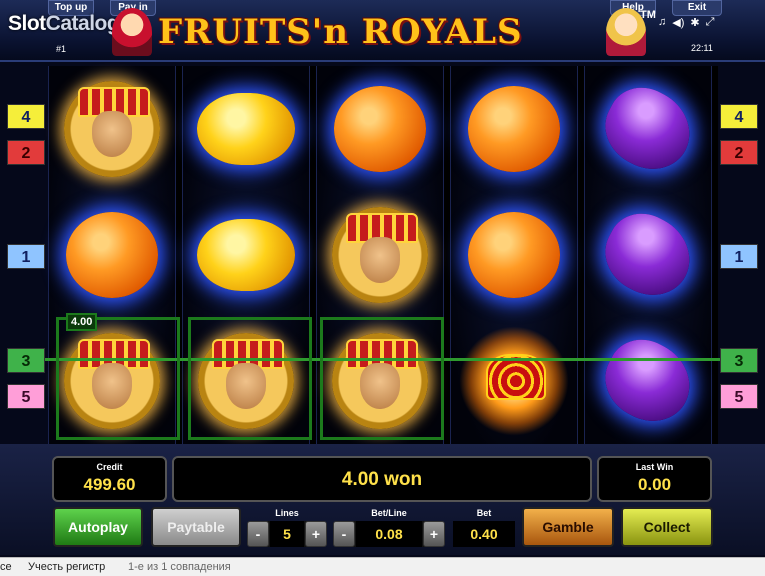 This screenshot has height=576, width=765. Describe the element at coordinates (382, 566) in the screenshot. I see `browser-find-bar: се Учесть регистр 1-е из 1 совпадения` at that location.